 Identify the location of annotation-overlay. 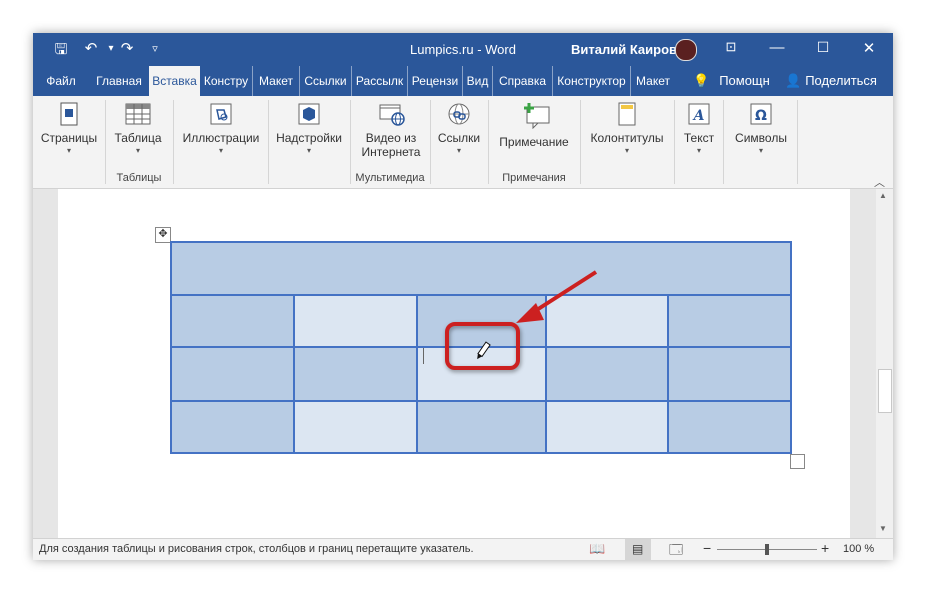
(521, 320).